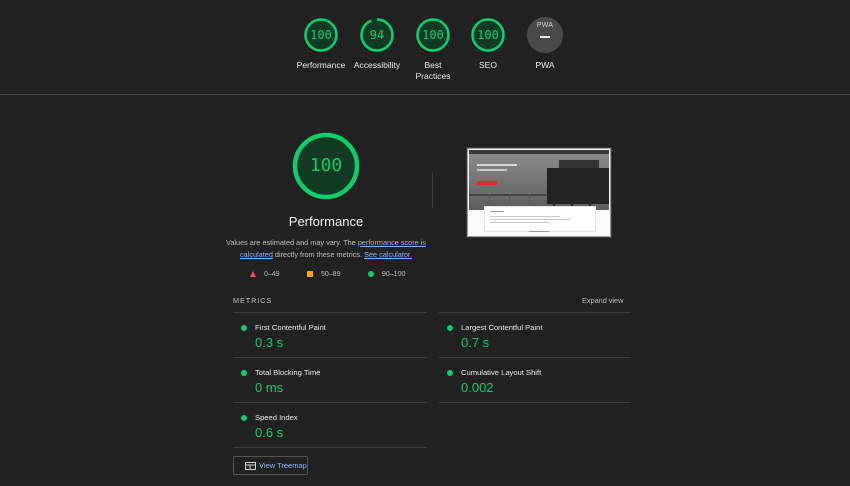  I want to click on best-practices-score: 100, so click(433, 35).